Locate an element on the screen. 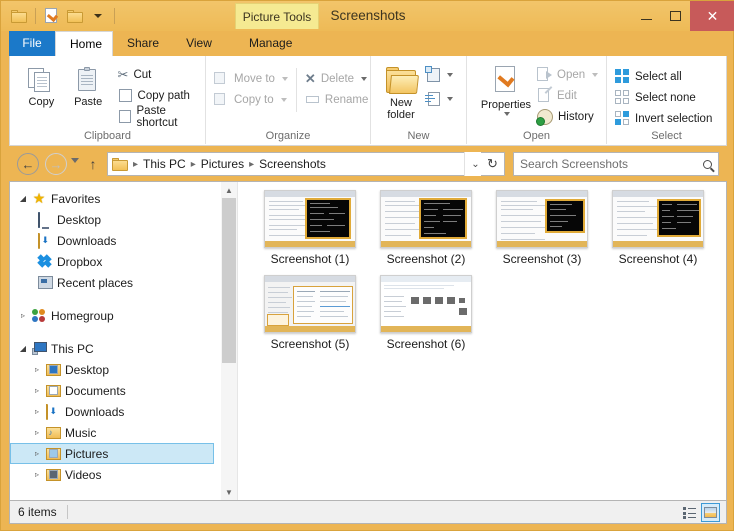 This screenshot has height=531, width=734. new-item-button is located at coordinates (439, 74).